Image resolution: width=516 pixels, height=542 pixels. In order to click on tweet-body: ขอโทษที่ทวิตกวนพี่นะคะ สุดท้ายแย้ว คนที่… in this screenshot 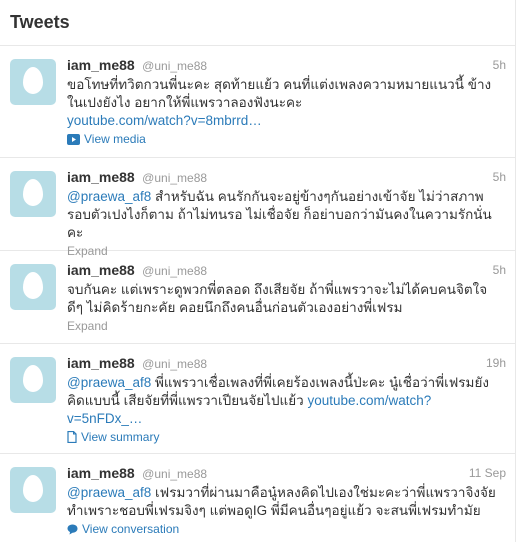, I will do `click(279, 93)`.